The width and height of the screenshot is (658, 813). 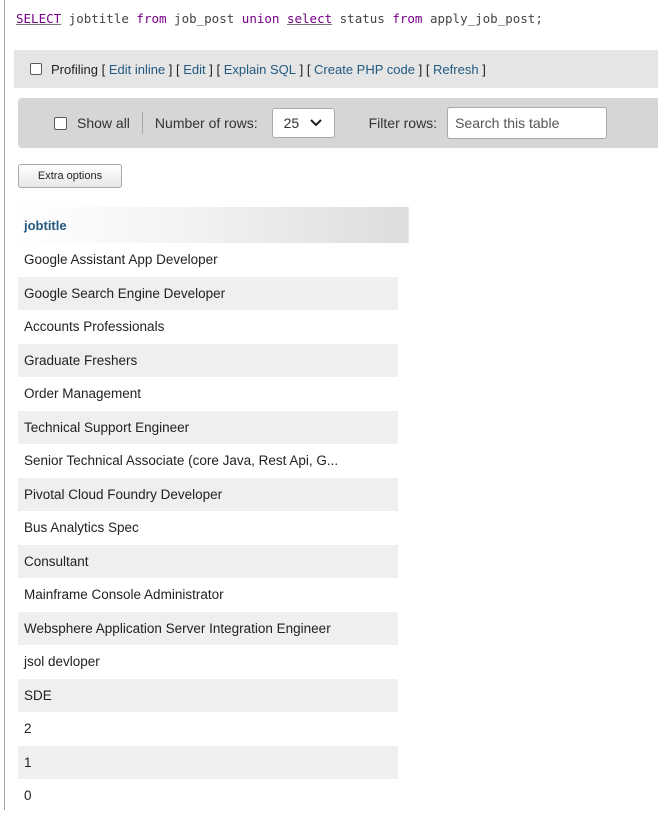 What do you see at coordinates (507, 123) in the screenshot?
I see `filter-placeholder: Search this table` at bounding box center [507, 123].